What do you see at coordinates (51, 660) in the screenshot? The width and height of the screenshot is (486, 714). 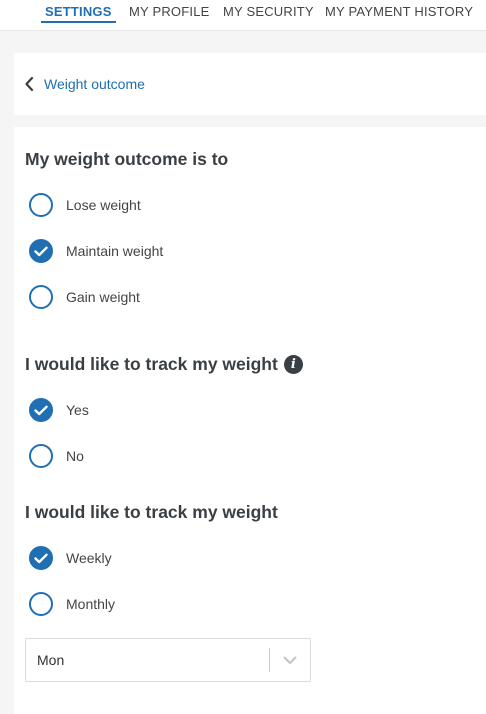 I see `day-select-value: Mon` at bounding box center [51, 660].